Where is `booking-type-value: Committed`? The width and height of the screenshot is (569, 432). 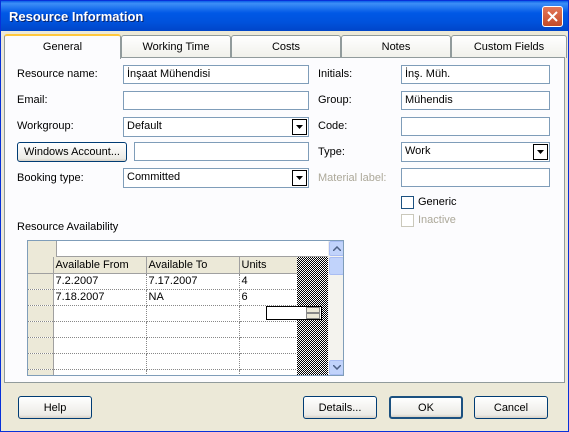
booking-type-value: Committed is located at coordinates (154, 177).